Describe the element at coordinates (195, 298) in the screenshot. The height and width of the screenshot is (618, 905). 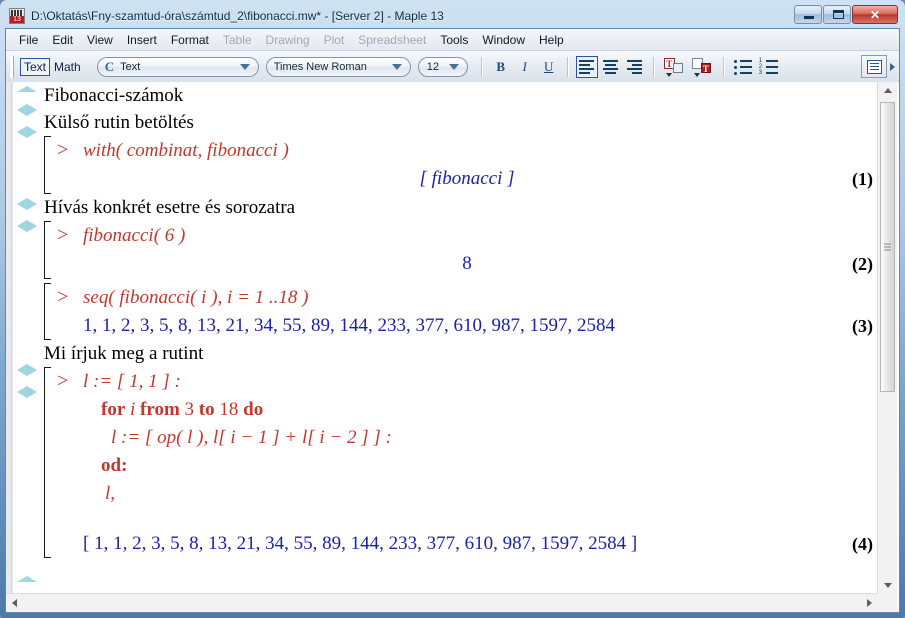
I see `input-expression-3: seq( fibonacci( i ), i = 1 ..18 )` at that location.